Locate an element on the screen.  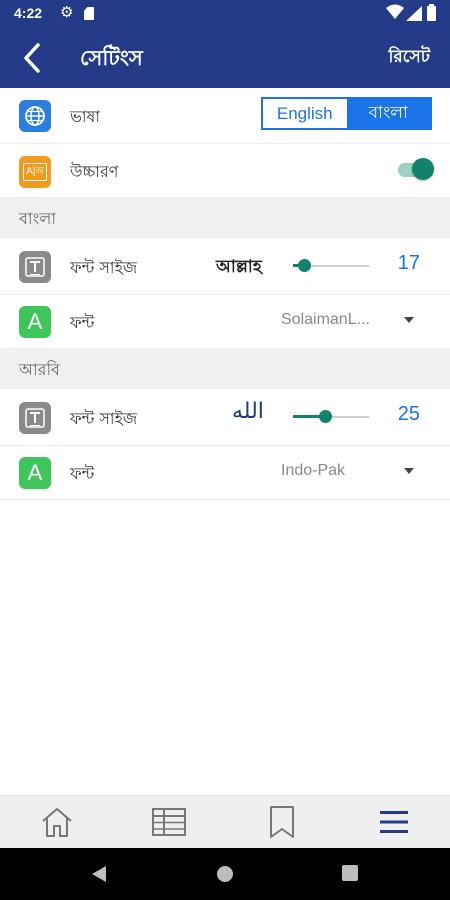
nav-table is located at coordinates (169, 822).